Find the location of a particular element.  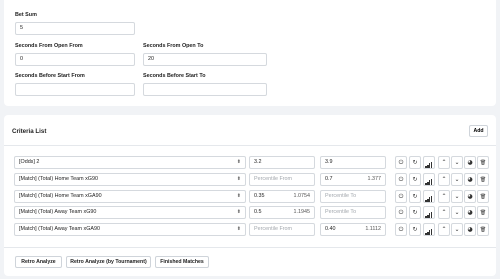

criteria-select: [Match] (Total) Home Team xGA90 ⬍ is located at coordinates (130, 196).